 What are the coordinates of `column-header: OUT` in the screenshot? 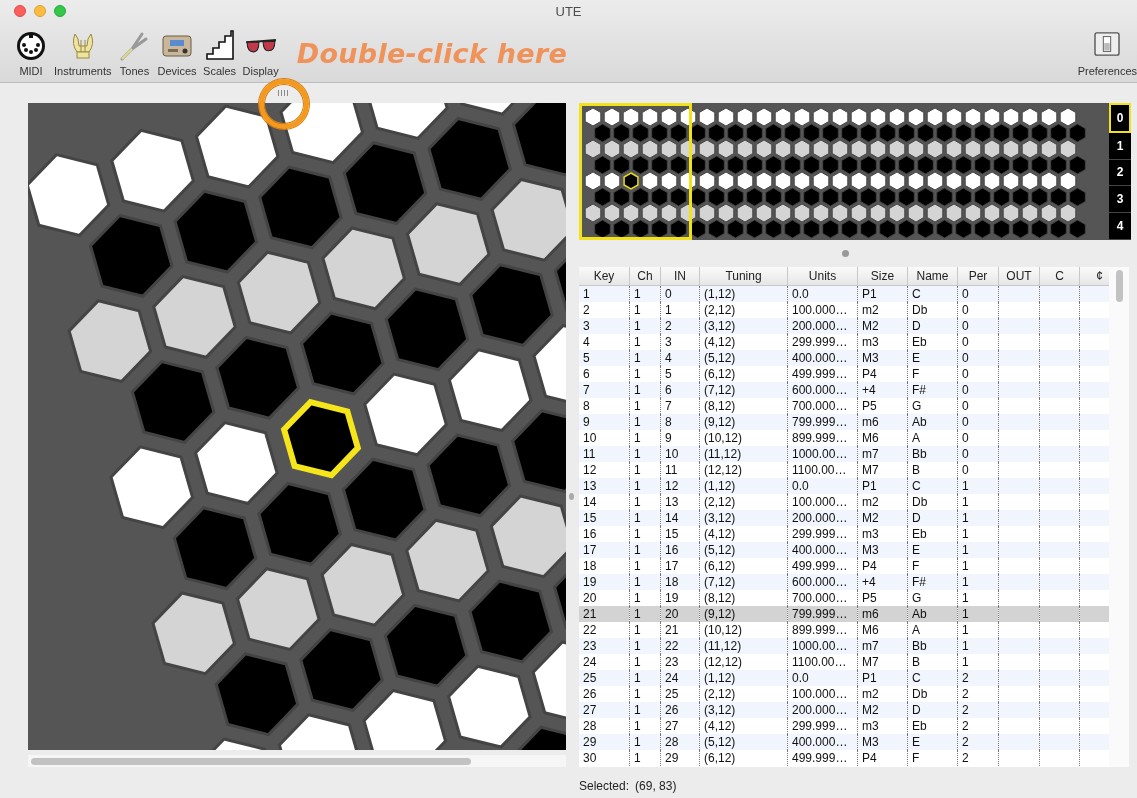 It's located at (1019, 276).